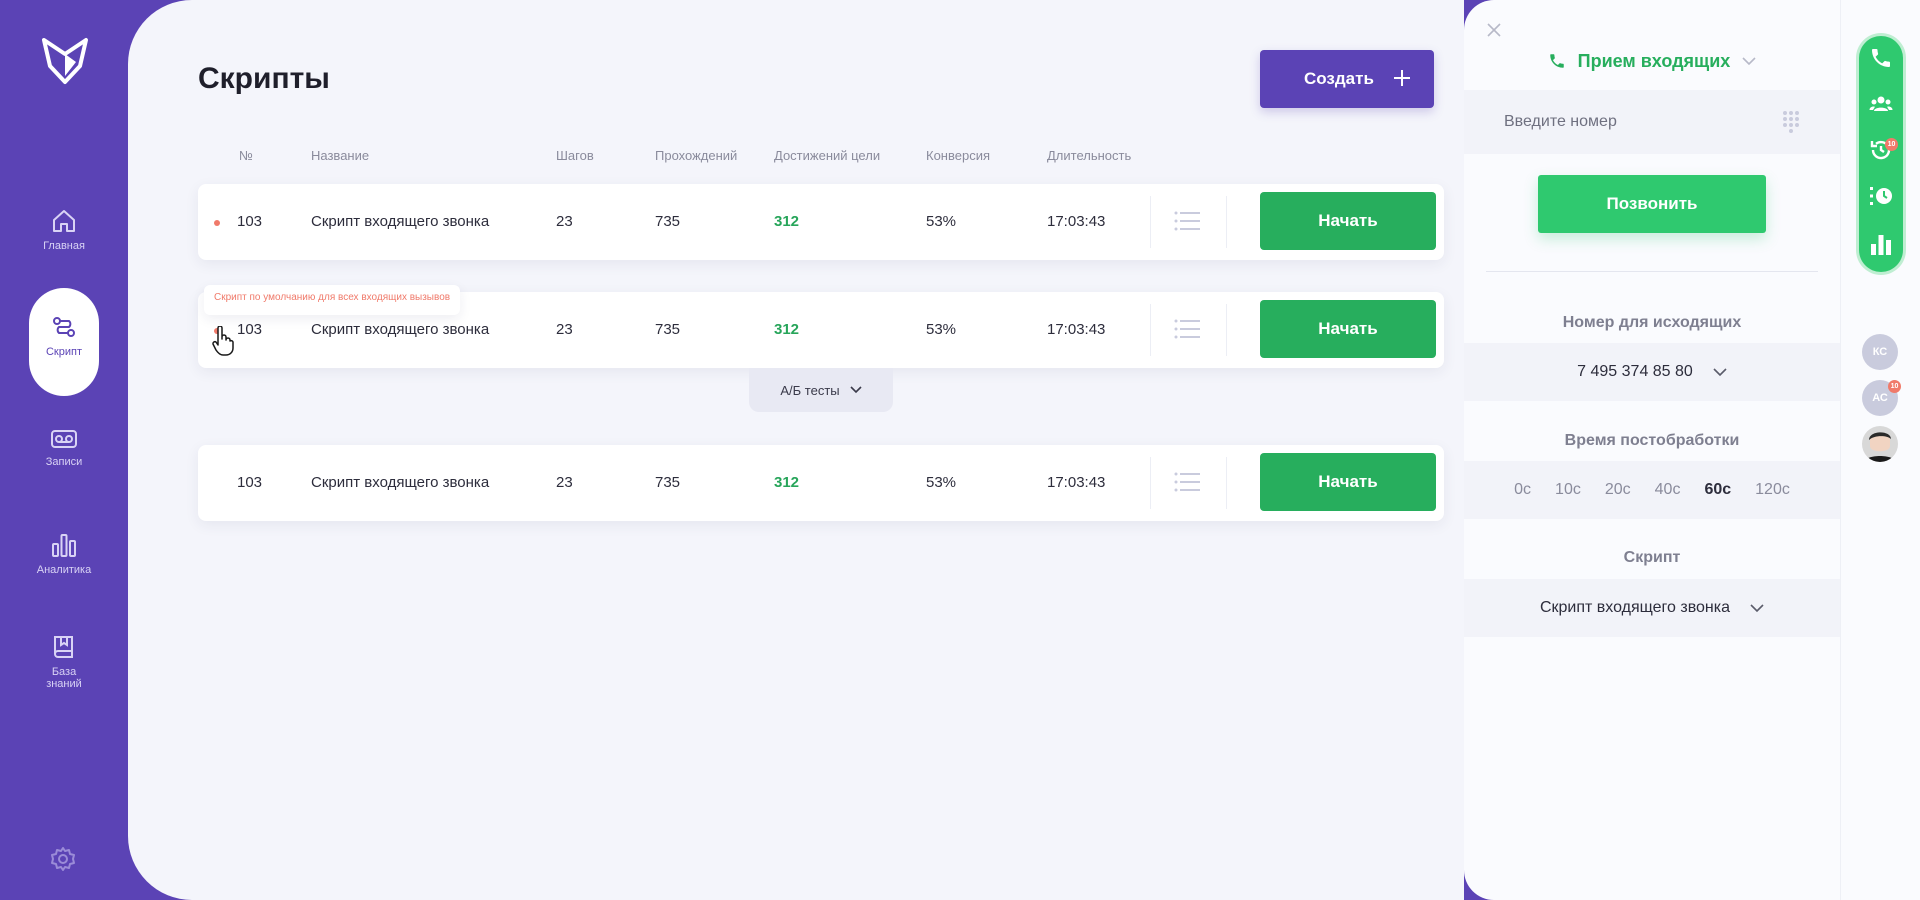 The image size is (1920, 900). I want to click on phone-number-input, so click(1629, 122).